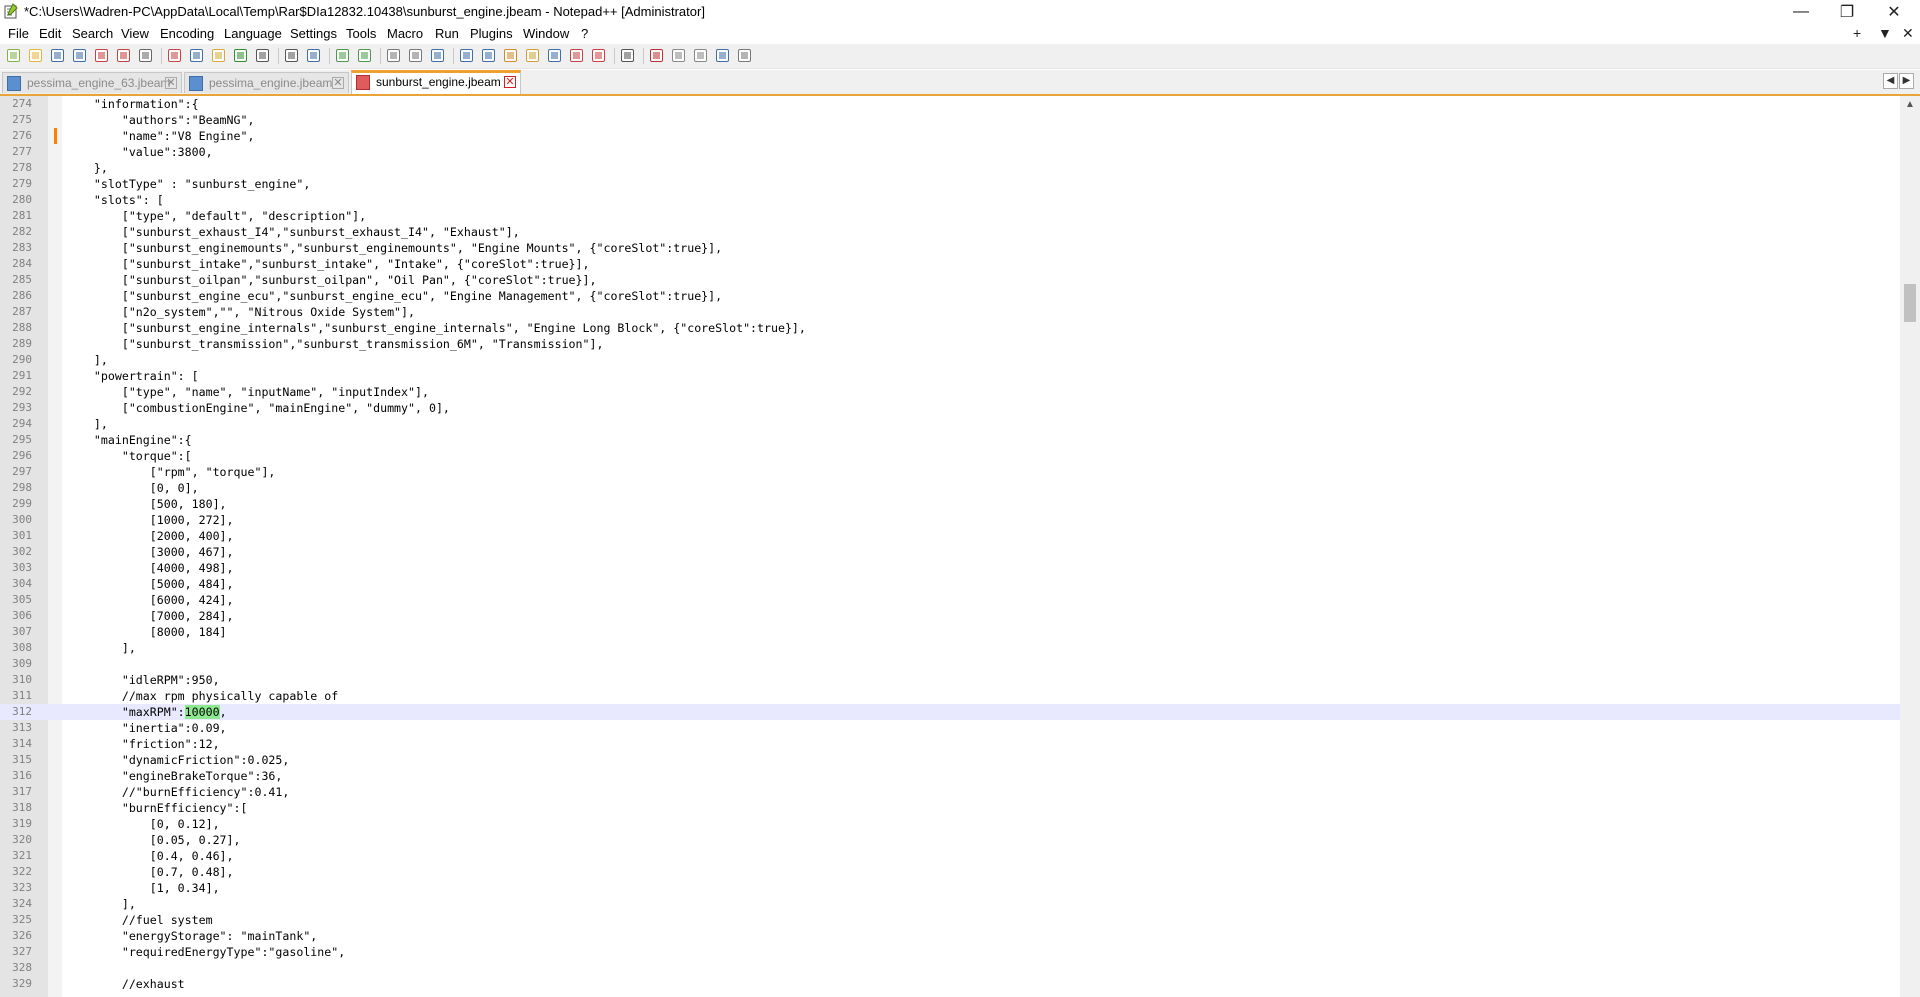 The image size is (1920, 997). Describe the element at coordinates (950, 984) in the screenshot. I see `code-line: 329 //exhaust` at that location.